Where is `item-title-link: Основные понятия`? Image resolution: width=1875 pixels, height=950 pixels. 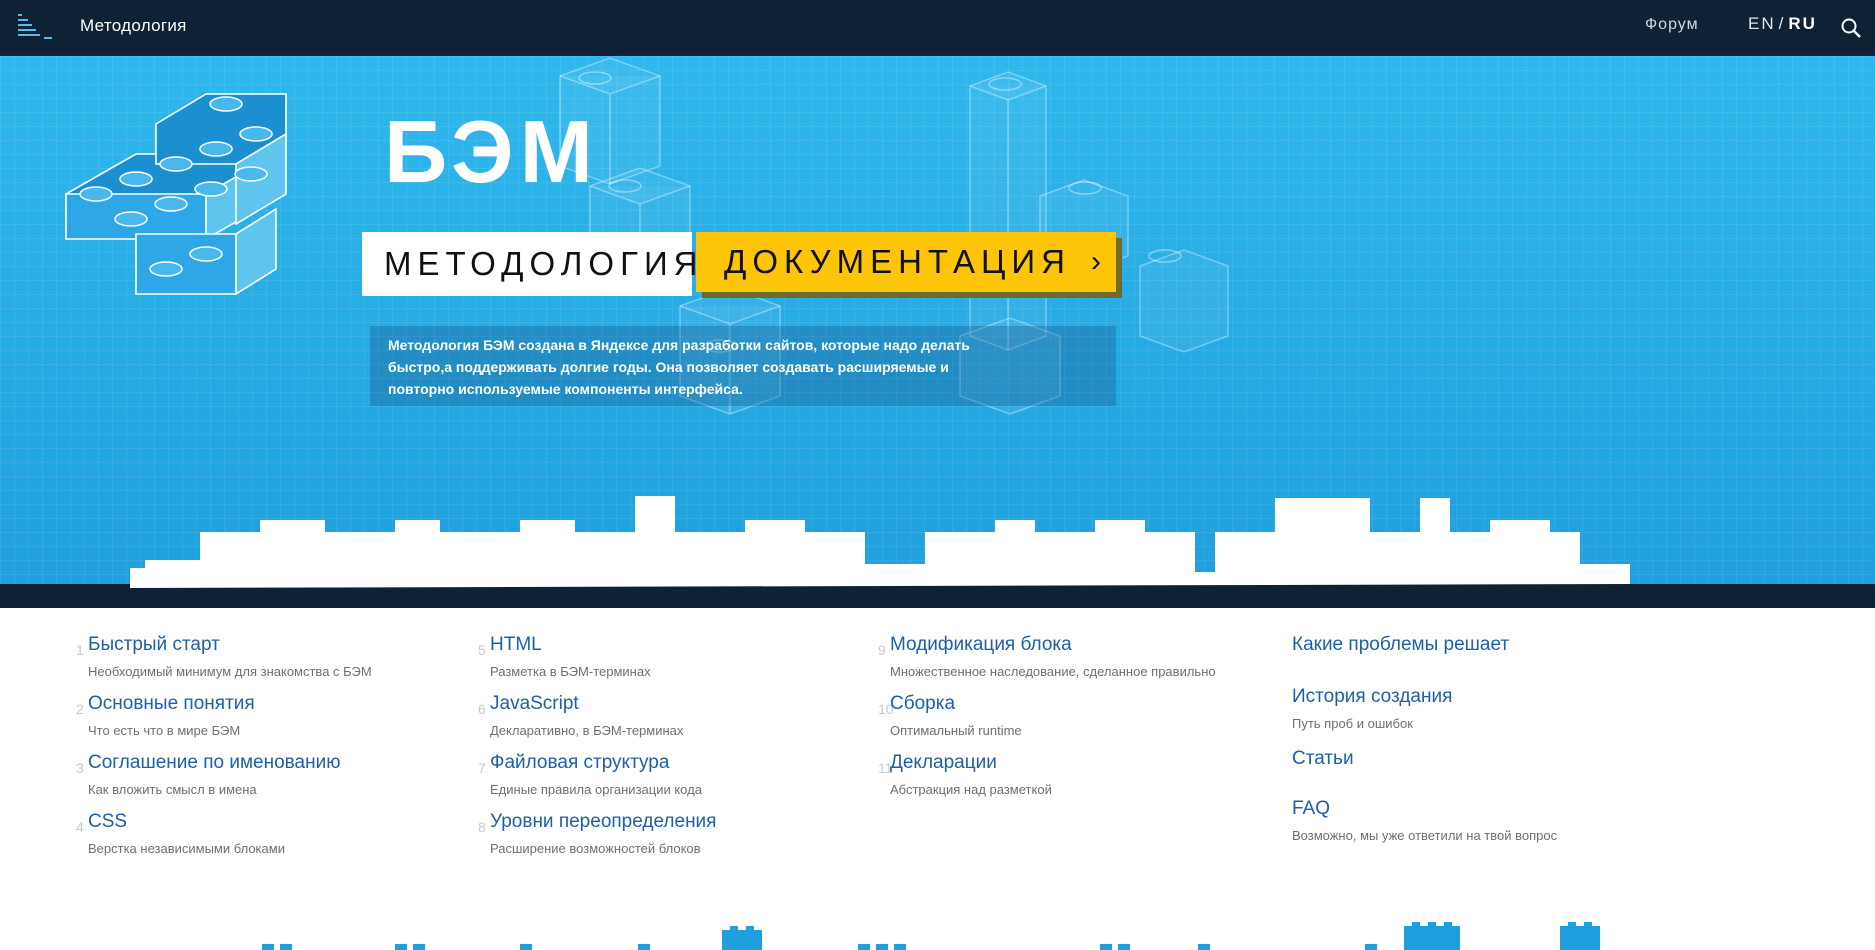
item-title-link: Основные понятия is located at coordinates (171, 704).